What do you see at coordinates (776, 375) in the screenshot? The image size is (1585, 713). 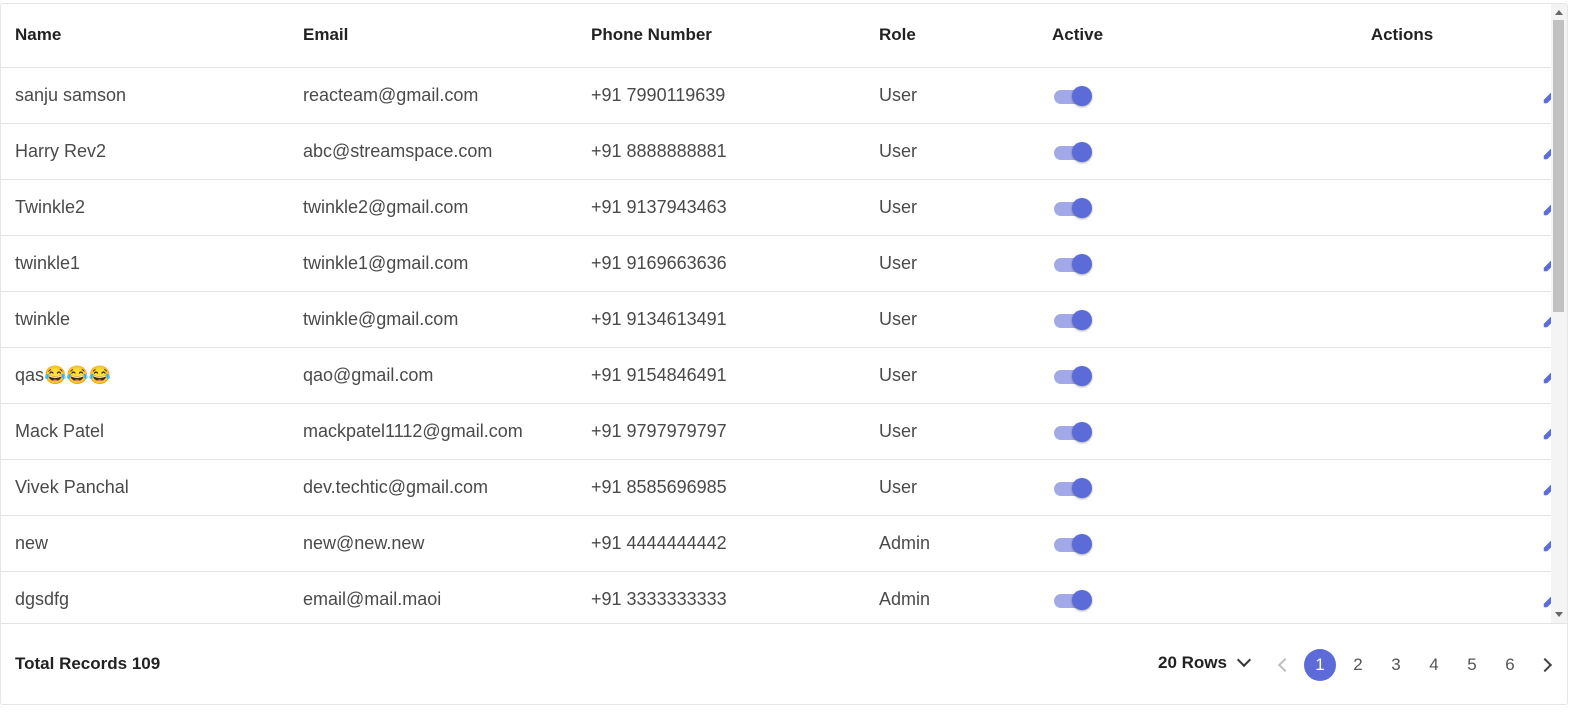 I see `table-row: qas😂😂😂 qao@gmail.com +91 9154846491 User` at bounding box center [776, 375].